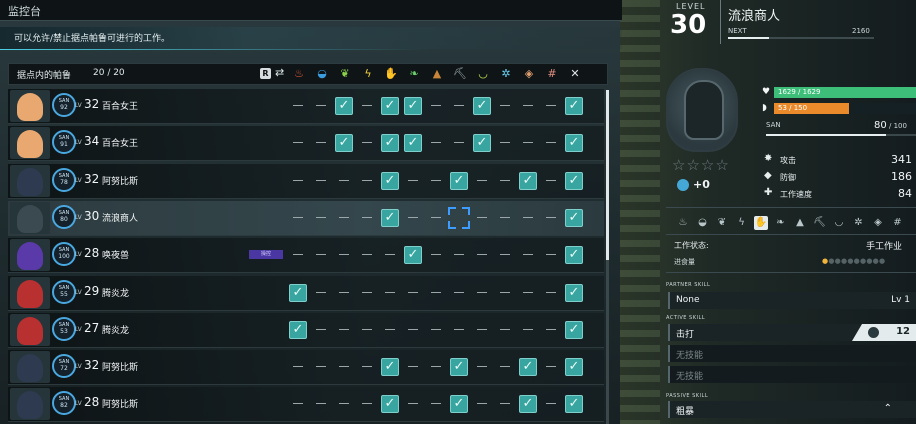  What do you see at coordinates (306, 255) in the screenshot?
I see `pal-row: SAN 100 LV 28 唤夜兽 操控 ✓ ✓` at bounding box center [306, 255].